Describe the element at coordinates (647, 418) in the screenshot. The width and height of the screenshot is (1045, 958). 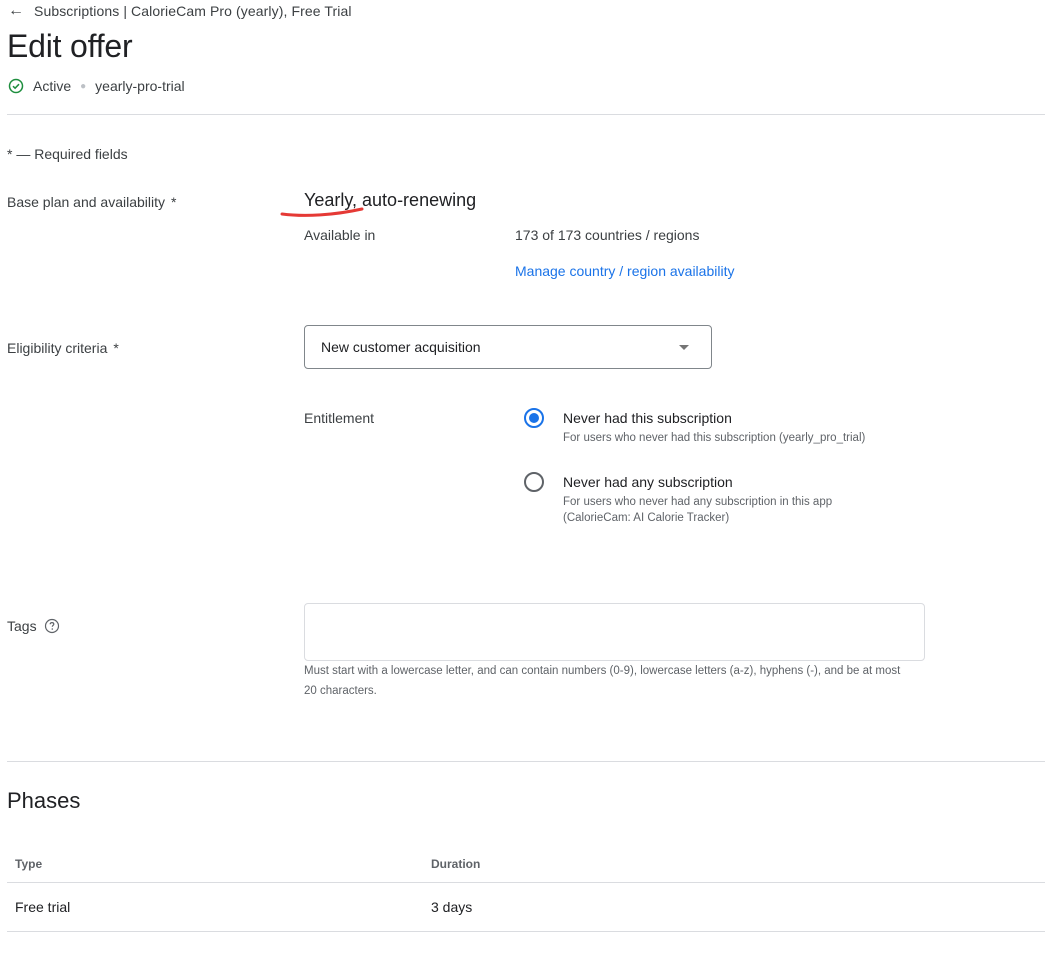
I see `radio-never-had-this-title: Never had this subscription` at that location.